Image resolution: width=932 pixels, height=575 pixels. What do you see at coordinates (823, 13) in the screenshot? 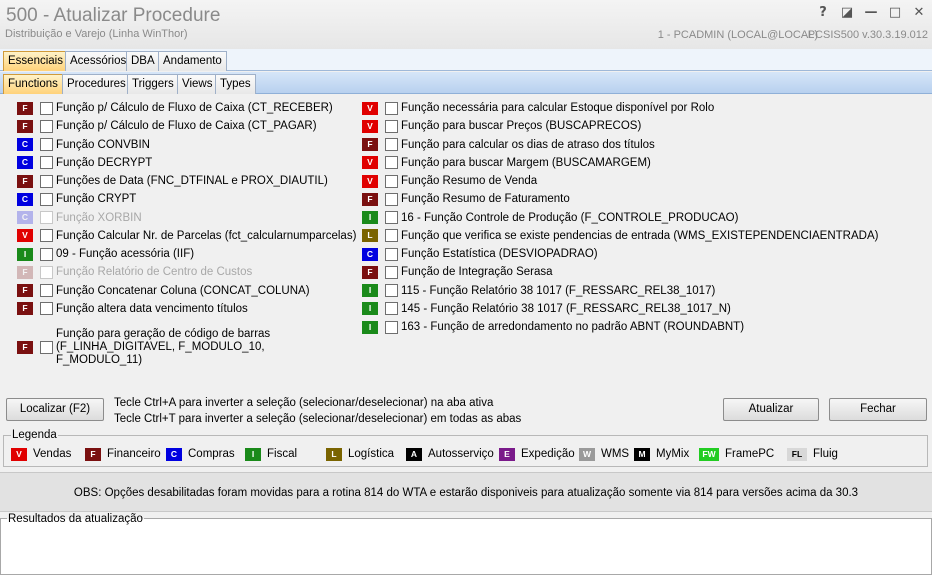
I see `help-icon: ?` at bounding box center [823, 13].